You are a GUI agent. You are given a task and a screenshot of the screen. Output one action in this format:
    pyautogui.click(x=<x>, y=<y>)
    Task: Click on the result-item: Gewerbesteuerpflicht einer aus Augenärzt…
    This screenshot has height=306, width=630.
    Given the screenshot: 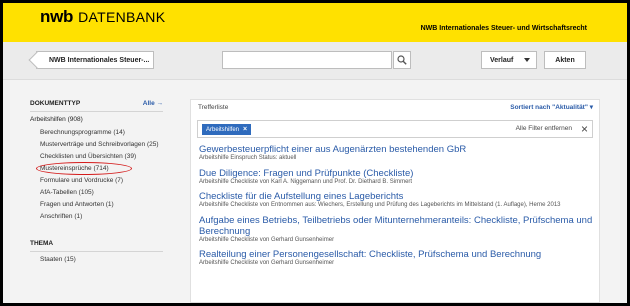 What is the action you would take?
    pyautogui.click(x=395, y=153)
    